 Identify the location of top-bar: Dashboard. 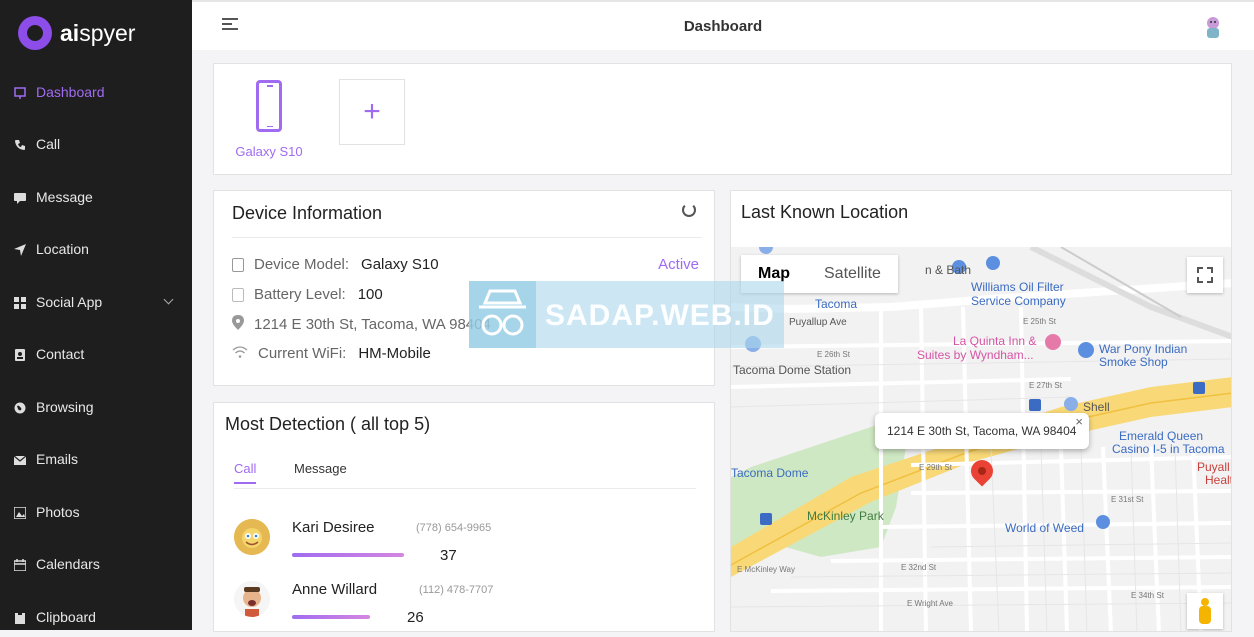
(723, 25).